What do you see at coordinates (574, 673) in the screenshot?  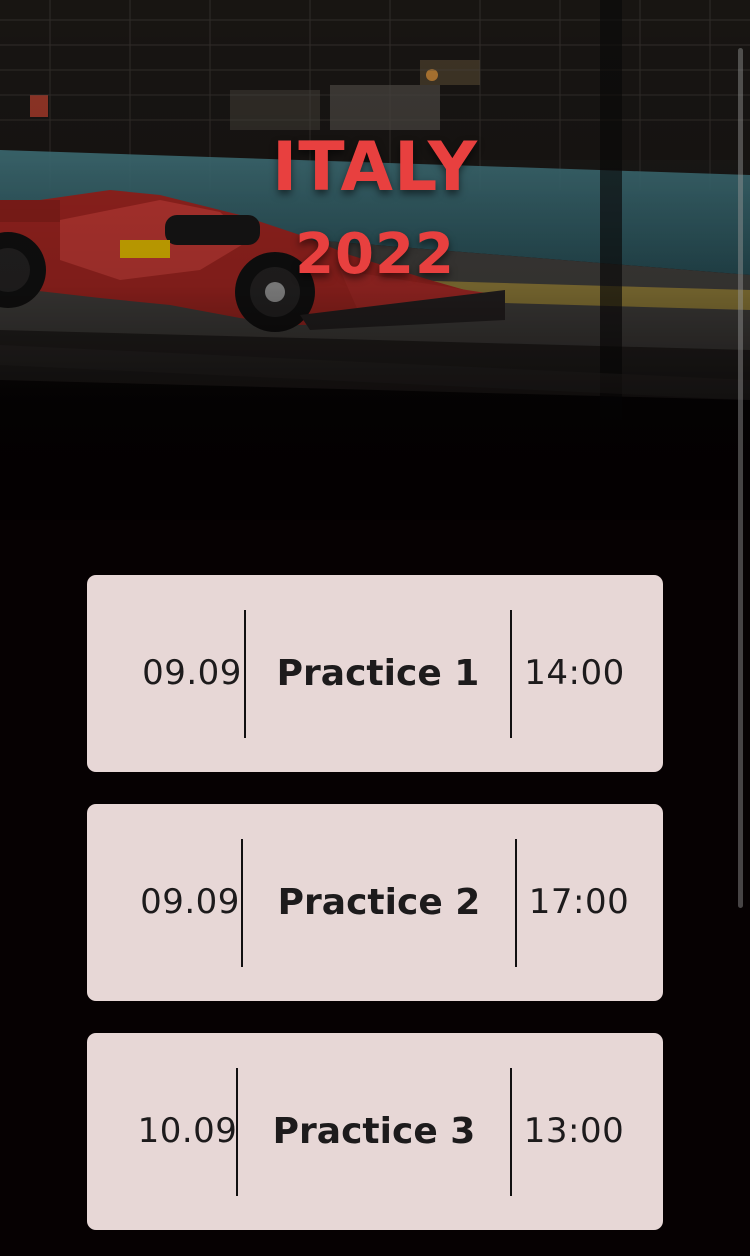 I see `session-time: 14:00` at bounding box center [574, 673].